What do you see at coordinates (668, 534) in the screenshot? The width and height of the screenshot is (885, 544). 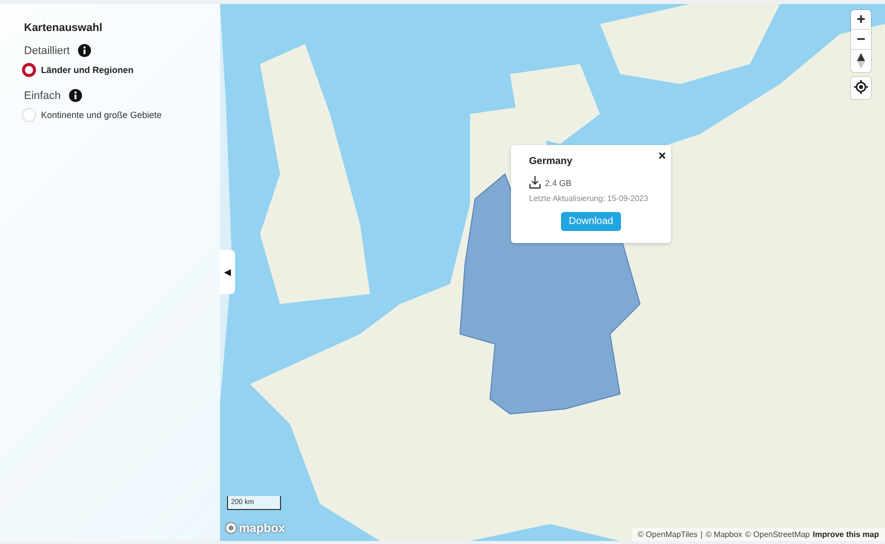 I see `attribution-link: © OpenMapTiles` at bounding box center [668, 534].